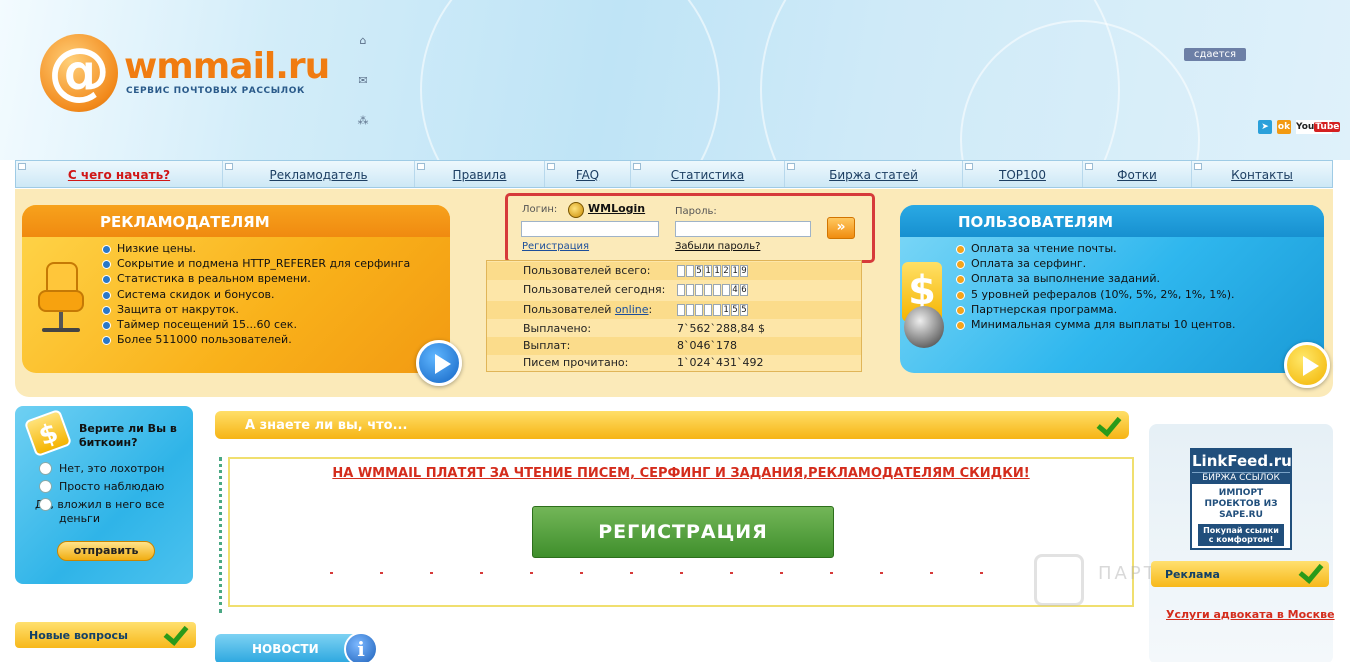  Describe the element at coordinates (1307, 365) in the screenshot. I see `users-play-button` at that location.